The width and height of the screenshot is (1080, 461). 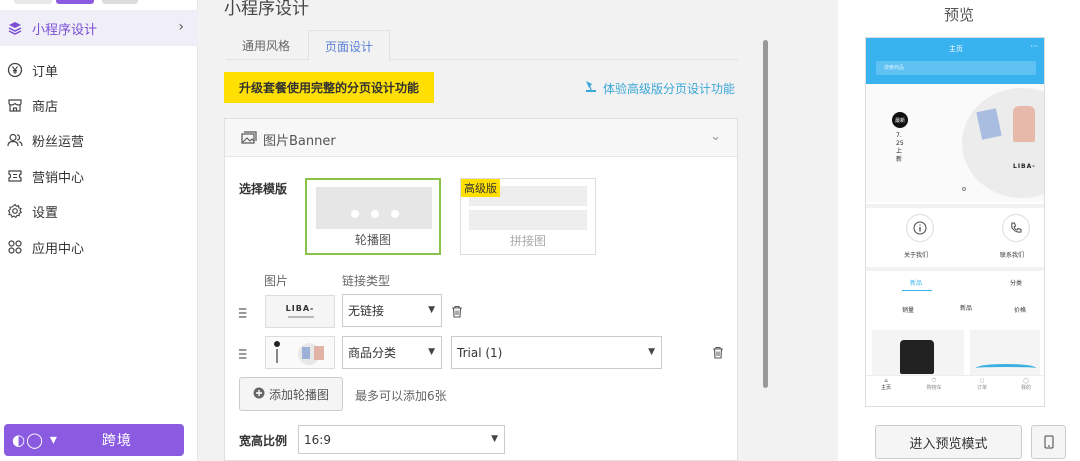 I want to click on chevron-down-icon: ⌄, so click(x=715, y=136).